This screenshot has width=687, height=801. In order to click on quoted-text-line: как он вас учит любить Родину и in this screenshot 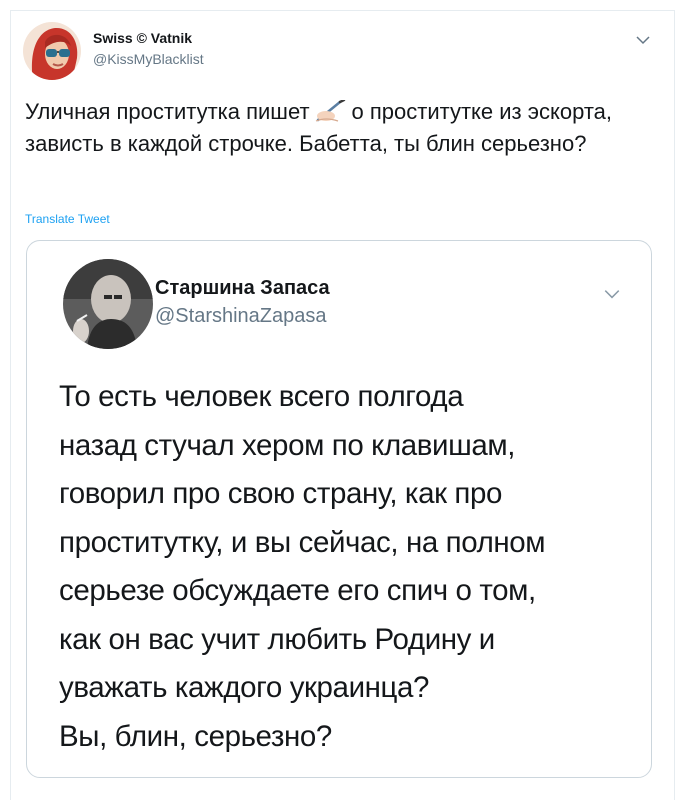, I will do `click(277, 639)`.